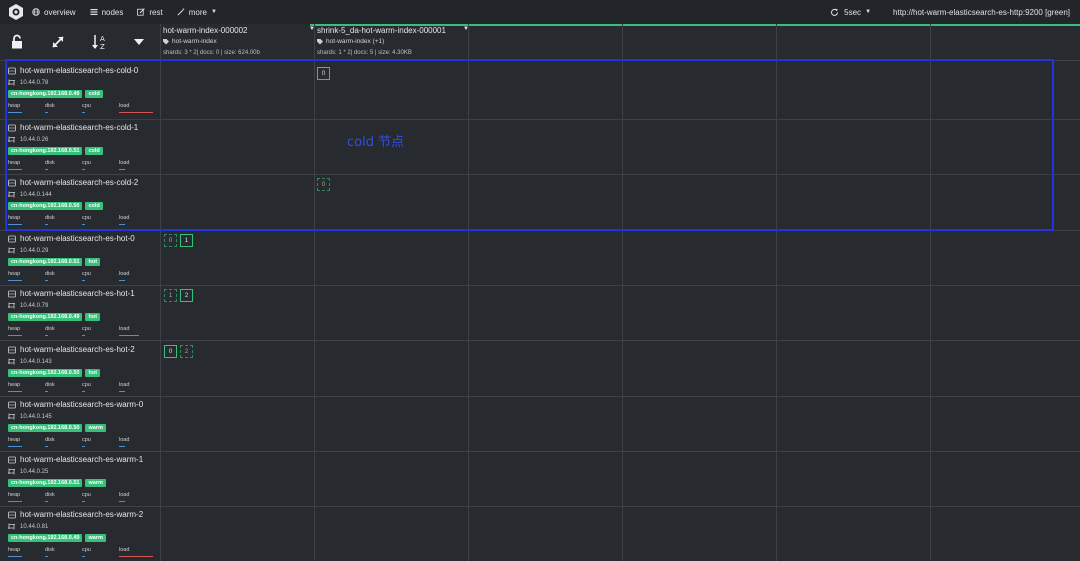 Image resolution: width=1080 pixels, height=561 pixels. I want to click on magic-wand-icon, so click(181, 12).